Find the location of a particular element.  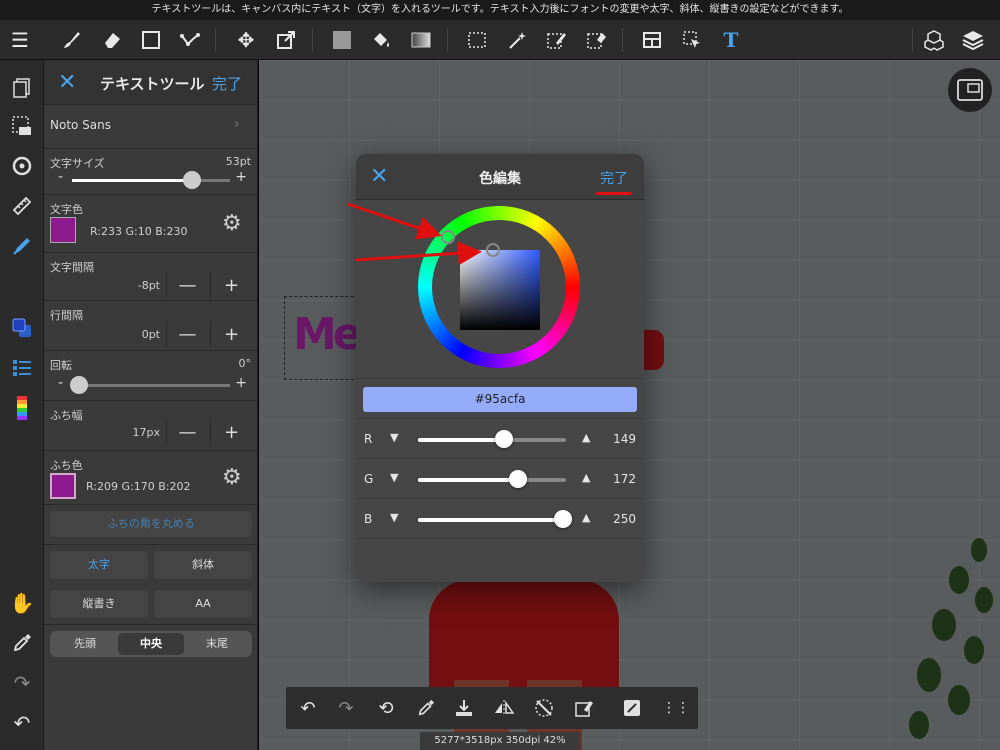

close-icon: ✕ is located at coordinates (67, 82).